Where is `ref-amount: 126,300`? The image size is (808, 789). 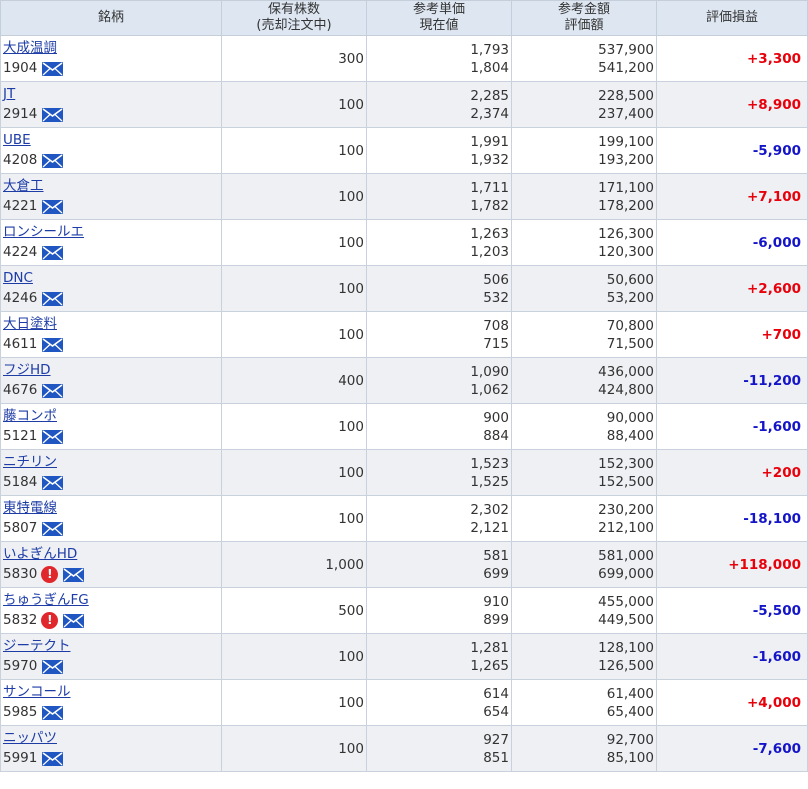
ref-amount: 126,300 is located at coordinates (626, 233).